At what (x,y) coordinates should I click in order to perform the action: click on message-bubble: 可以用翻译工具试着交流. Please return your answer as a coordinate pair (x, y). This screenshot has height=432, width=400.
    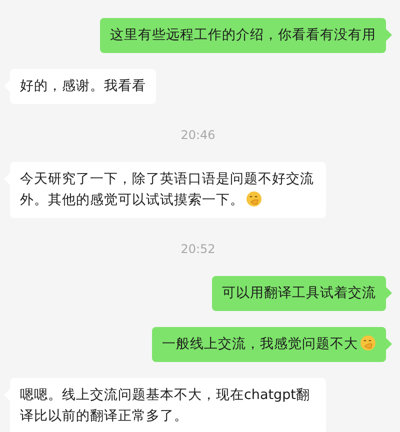
    Looking at the image, I should click on (299, 293).